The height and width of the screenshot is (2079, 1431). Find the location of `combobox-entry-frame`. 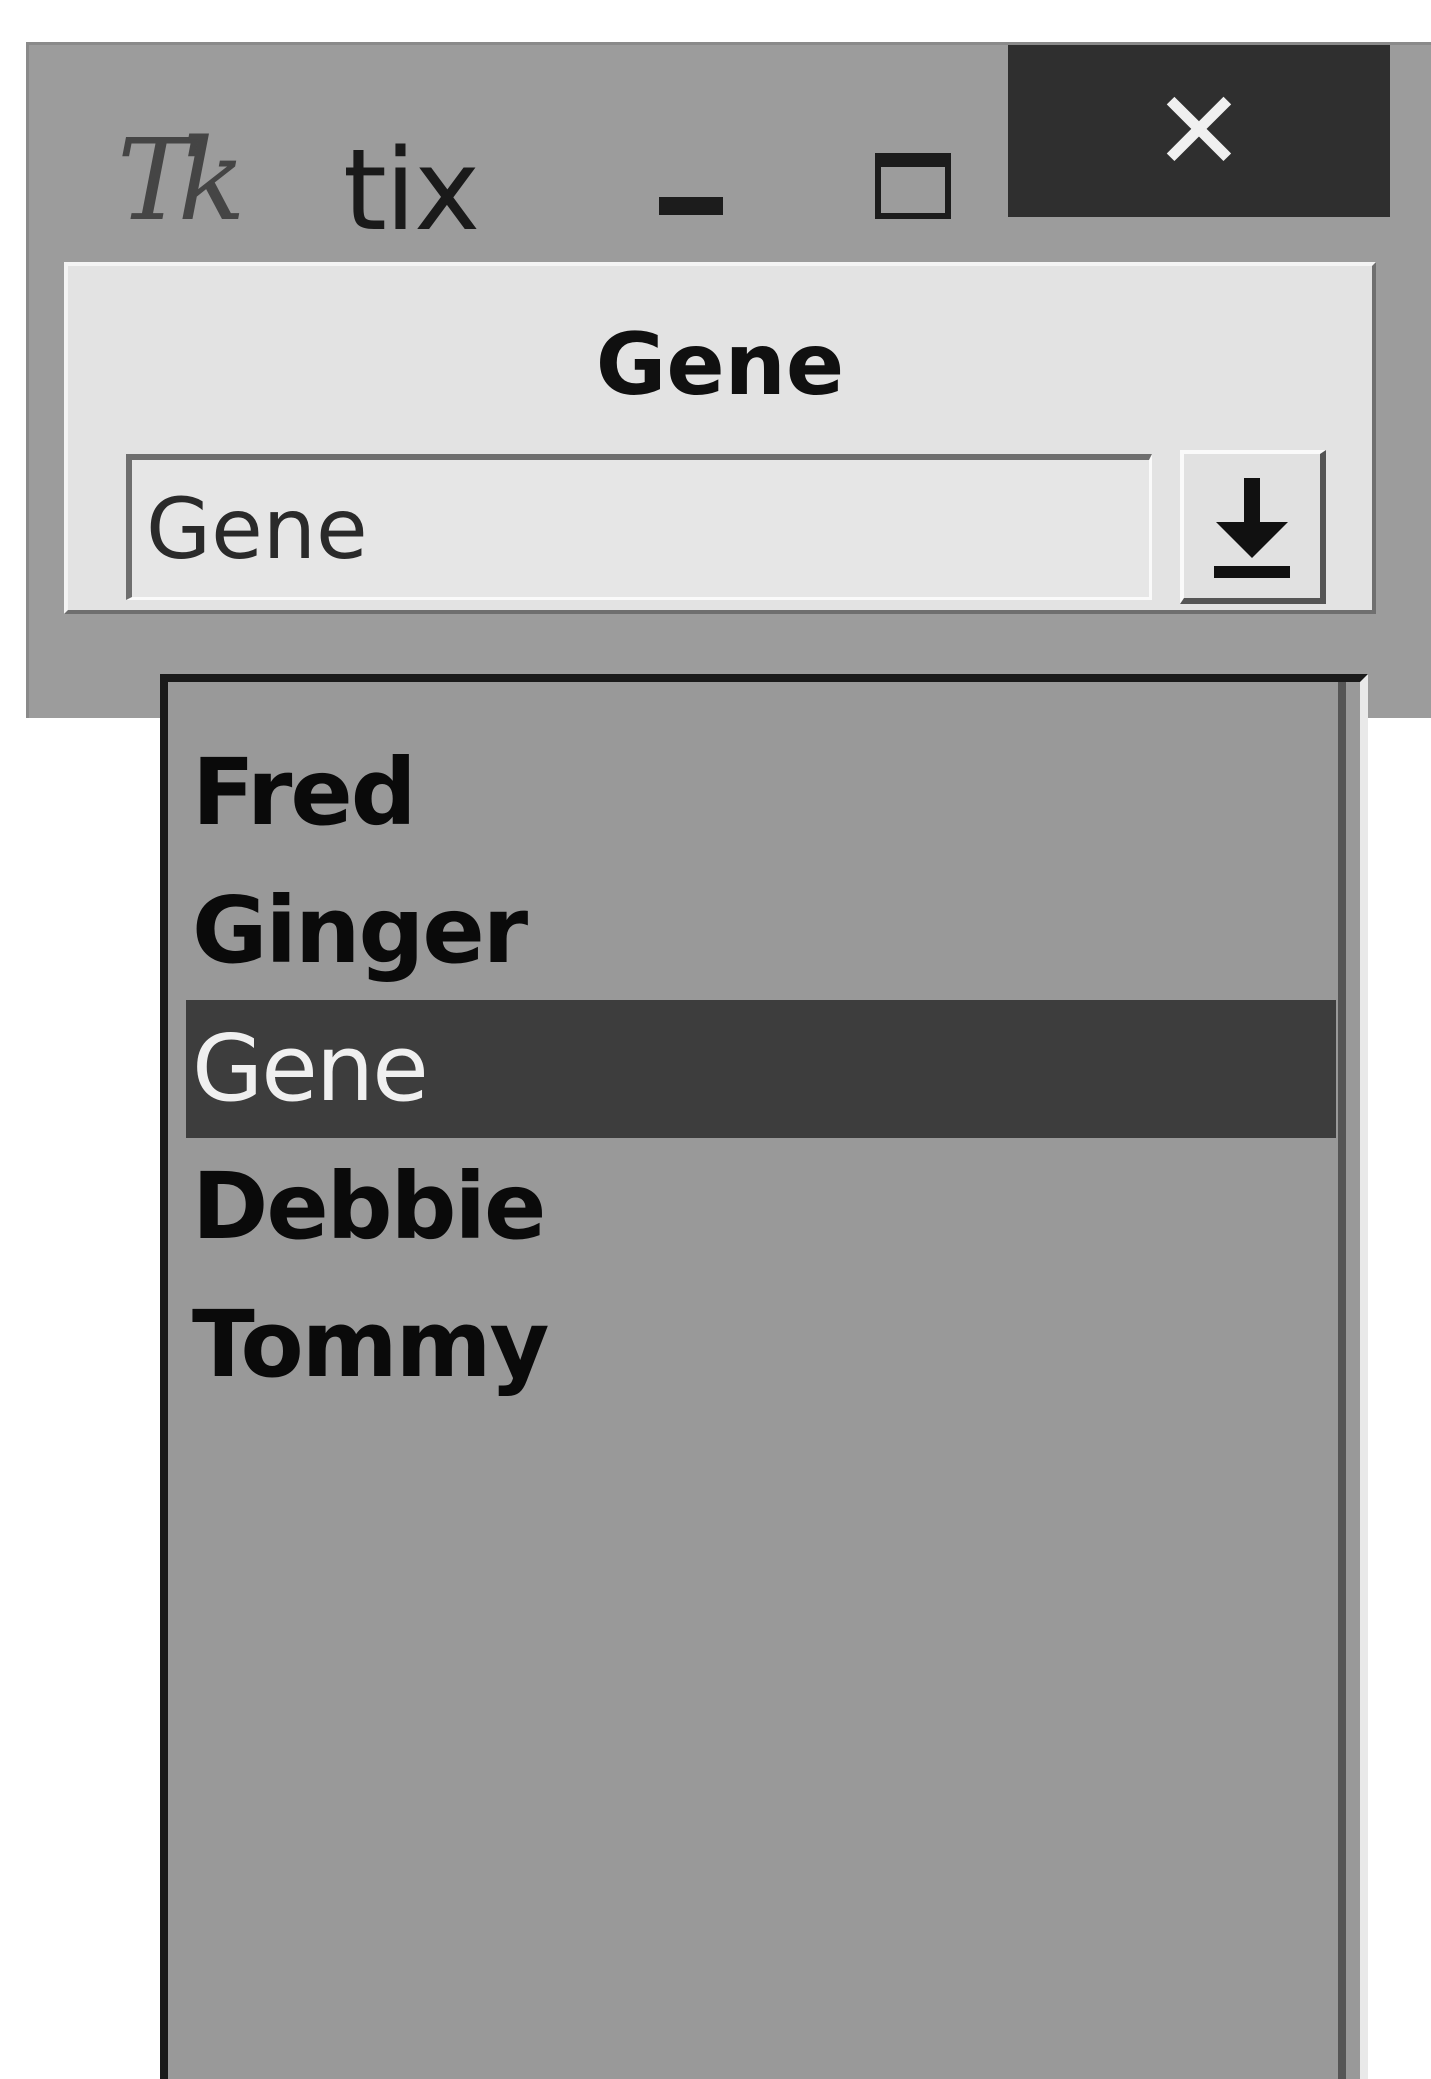

combobox-entry-frame is located at coordinates (639, 527).